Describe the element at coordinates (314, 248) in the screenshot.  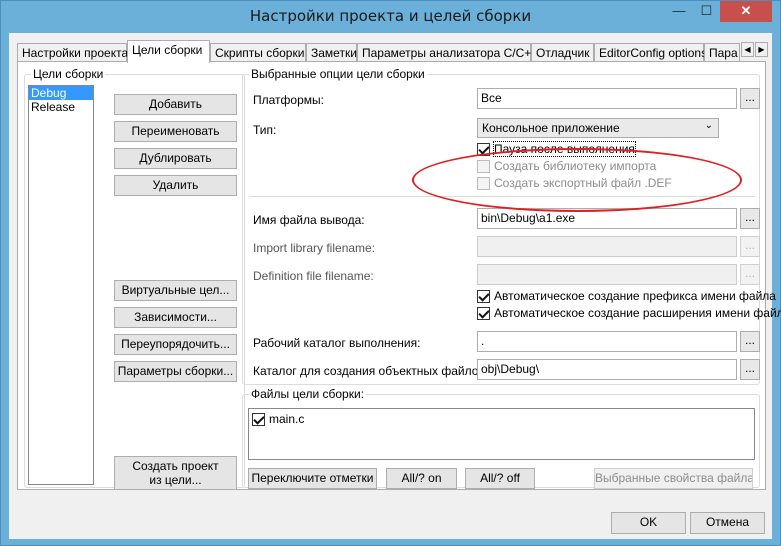
I see `import-library-label: Import library filename:` at that location.